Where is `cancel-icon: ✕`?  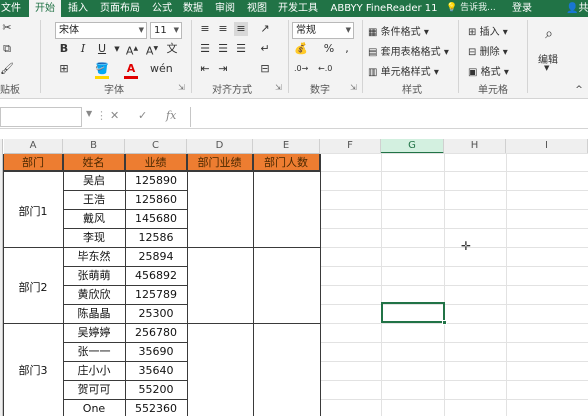 cancel-icon: ✕ is located at coordinates (114, 115).